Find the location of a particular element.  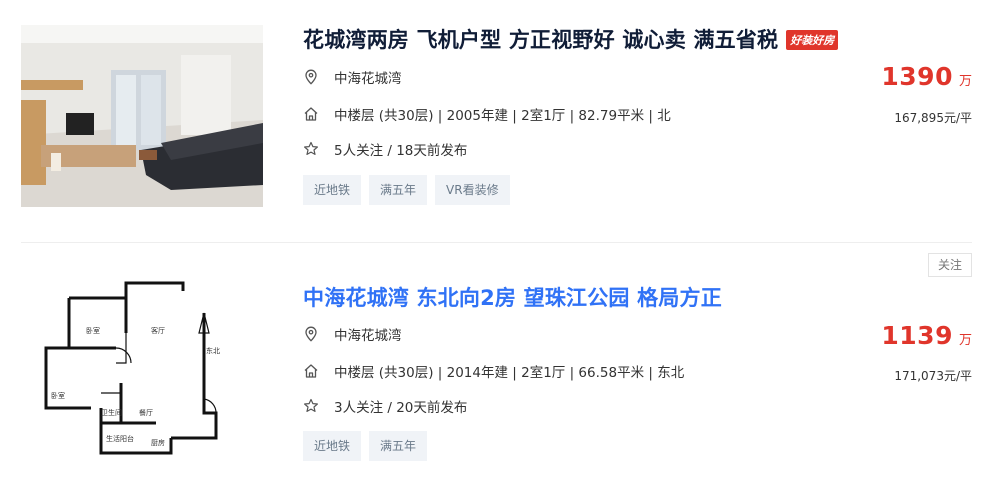

svg-text: 东北 is located at coordinates (213, 350).